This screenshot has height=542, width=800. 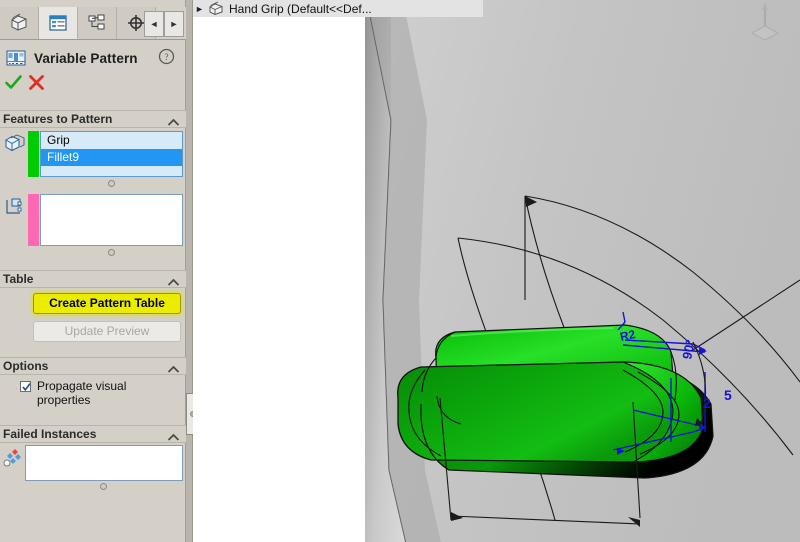 I want to click on panel-title-bar: Variable Pattern ?, so click(x=93, y=58).